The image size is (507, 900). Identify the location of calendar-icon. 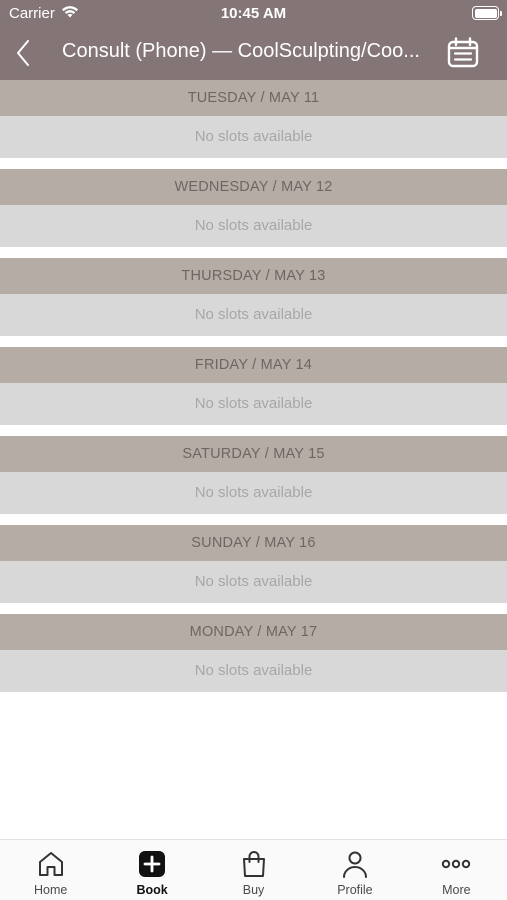
(463, 52).